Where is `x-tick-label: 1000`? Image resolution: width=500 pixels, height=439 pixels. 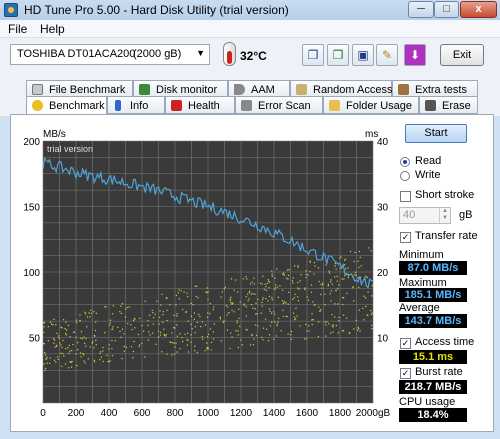 x-tick-label: 1000 is located at coordinates (208, 413).